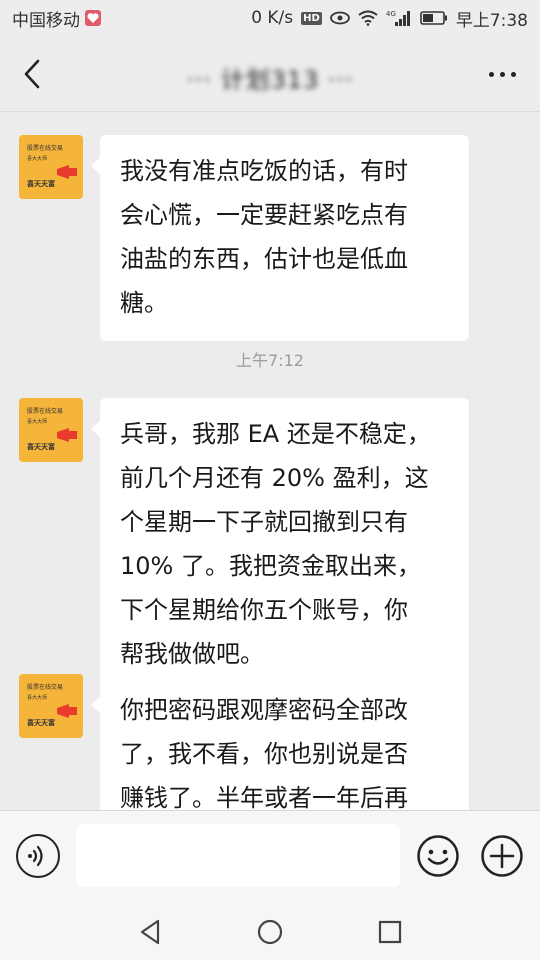  Describe the element at coordinates (270, 566) in the screenshot. I see `message-line: 10% 了。我把资金取出来，` at that location.